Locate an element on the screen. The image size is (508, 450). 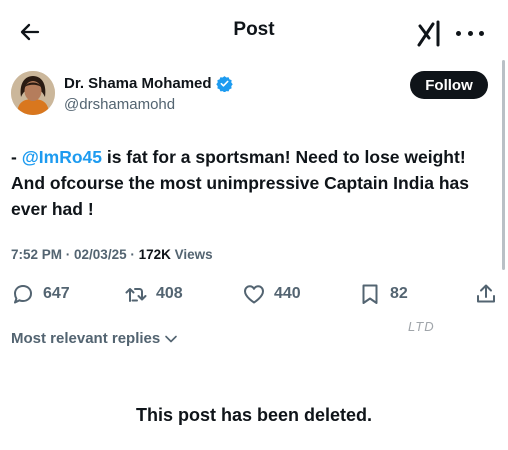
mention-link: @ImRo45 is located at coordinates (62, 157).